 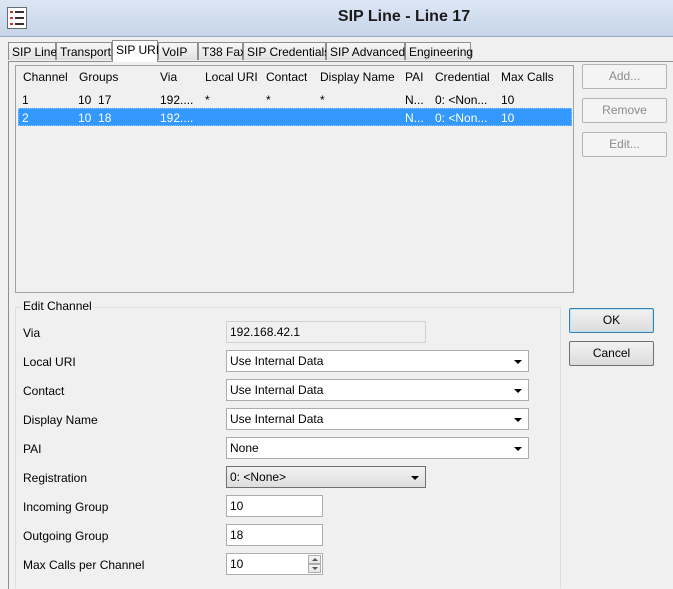 I want to click on tab-transport: Transport, so click(x=84, y=51).